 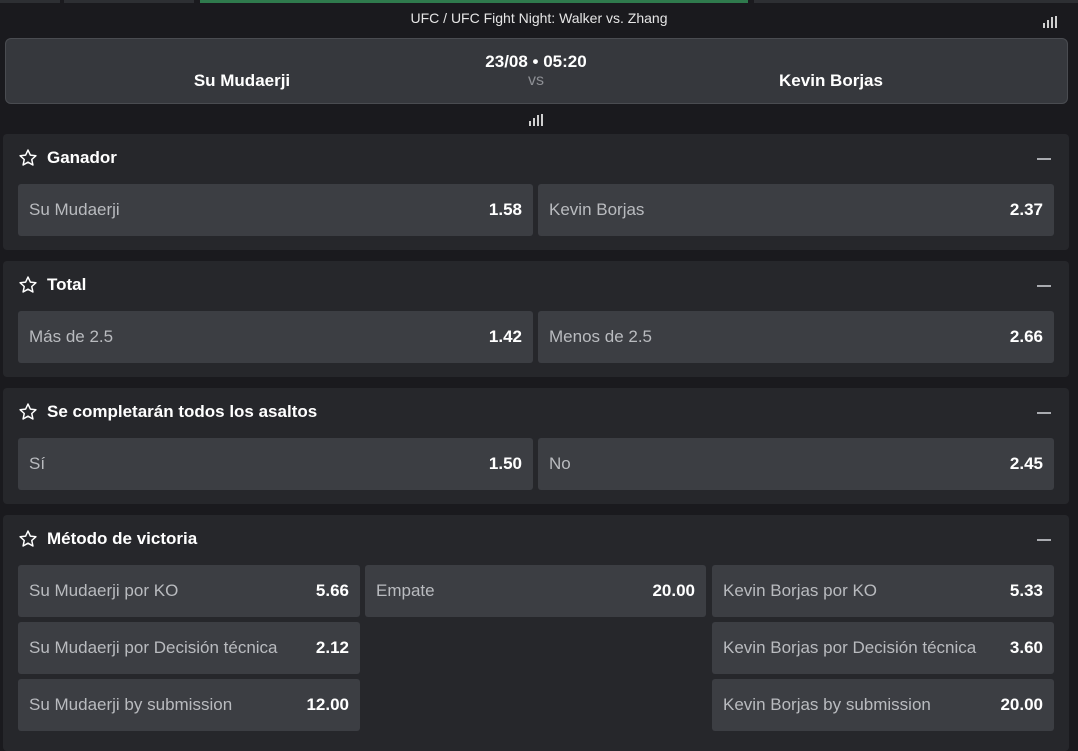 I want to click on market-header: Ganador, so click(x=536, y=157).